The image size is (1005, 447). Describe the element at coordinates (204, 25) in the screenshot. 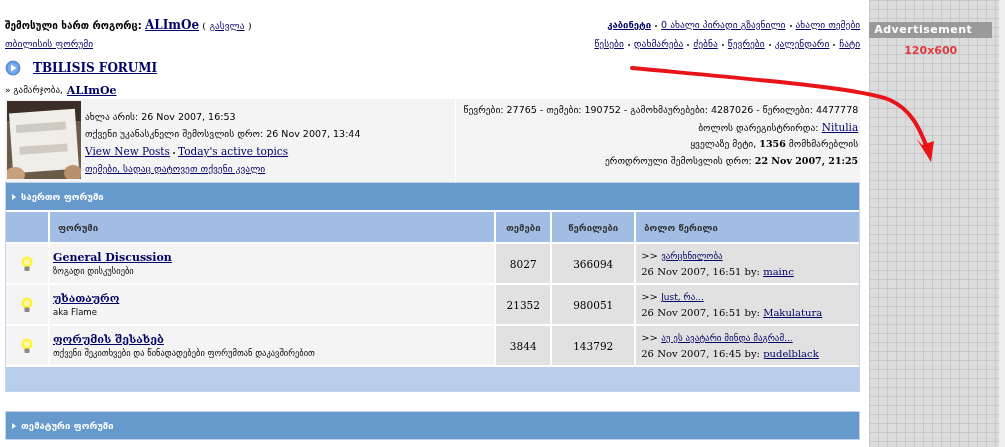

I see `paren-text: (` at that location.